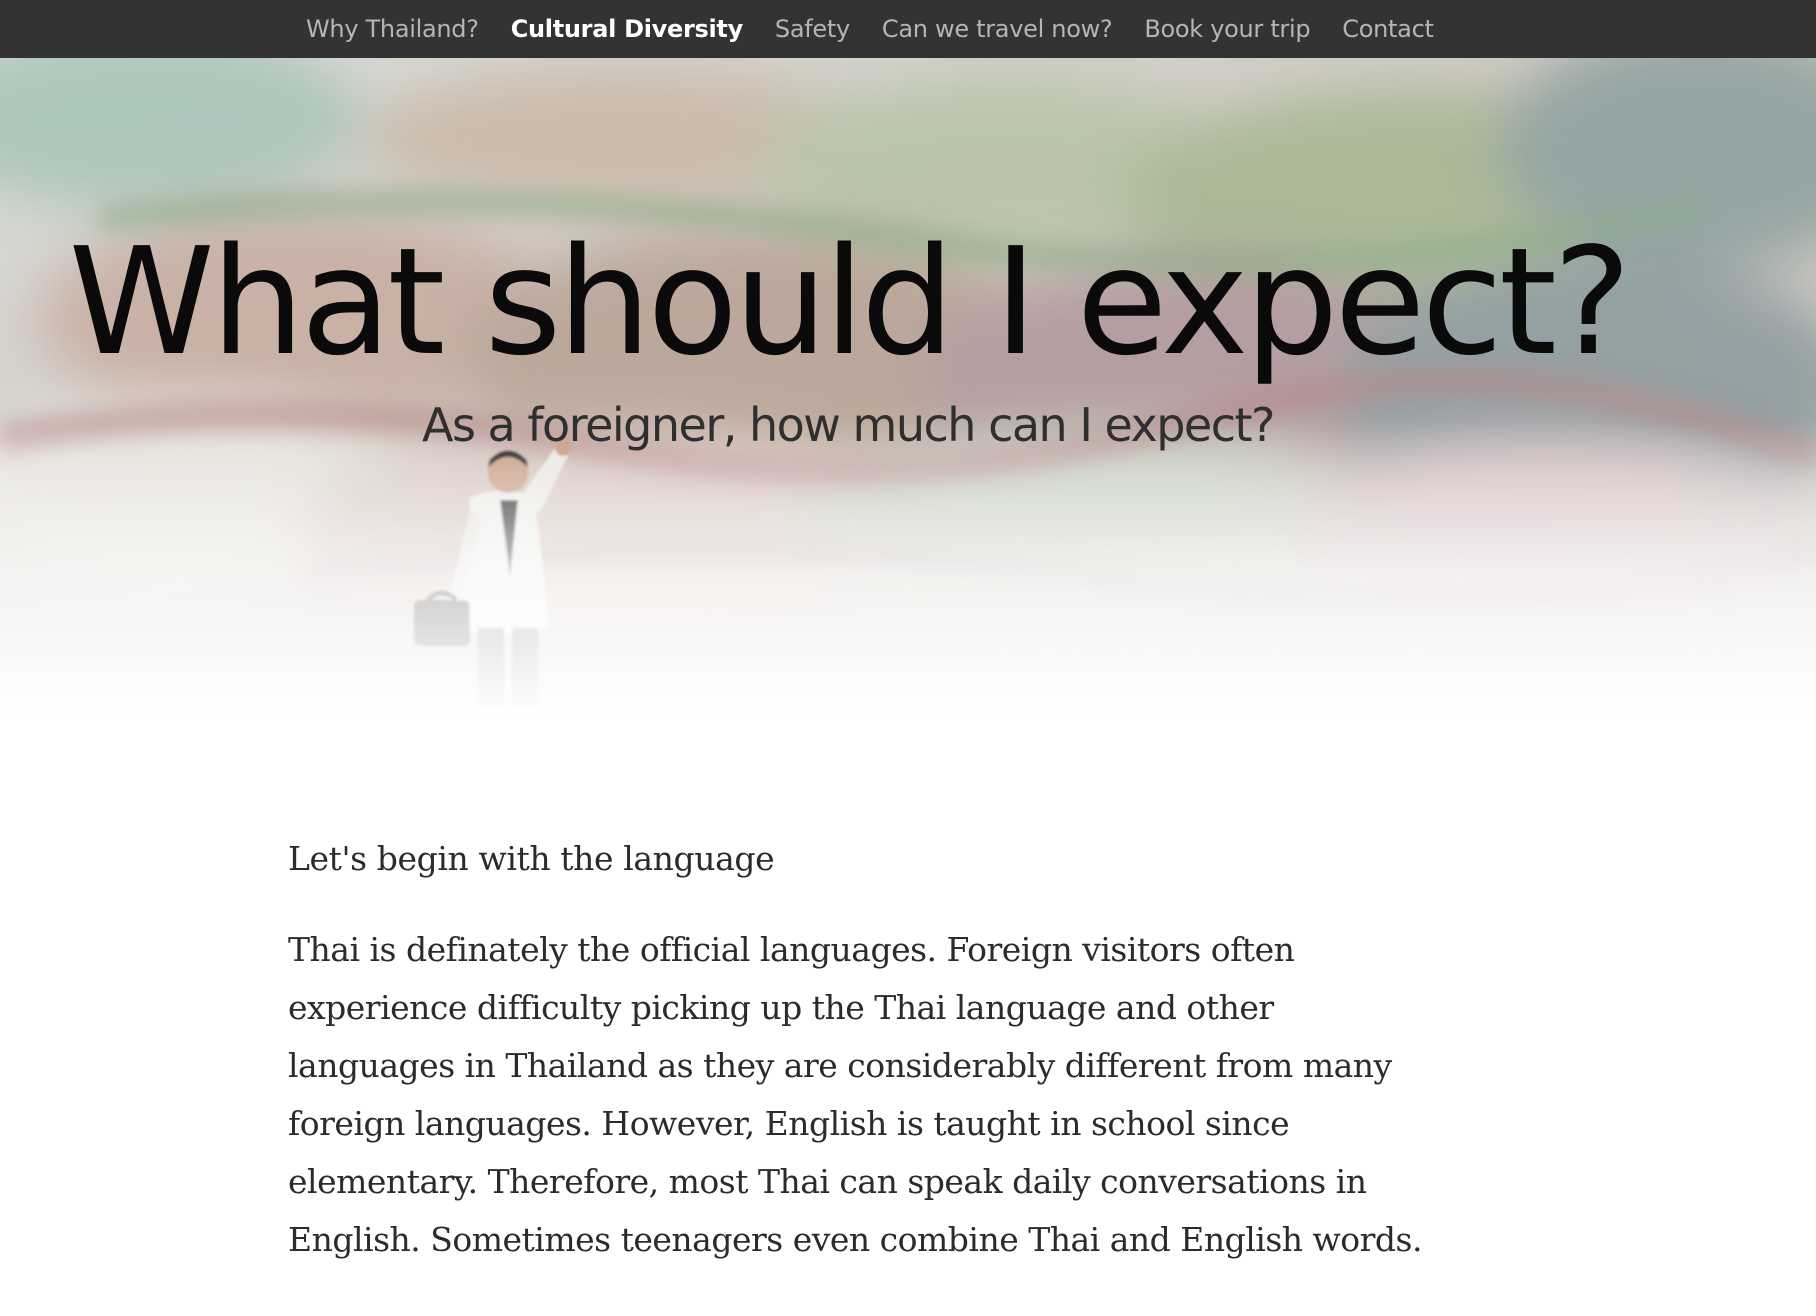 This screenshot has height=1316, width=1816. What do you see at coordinates (812, 29) in the screenshot?
I see `nav-item-safety: Safety` at bounding box center [812, 29].